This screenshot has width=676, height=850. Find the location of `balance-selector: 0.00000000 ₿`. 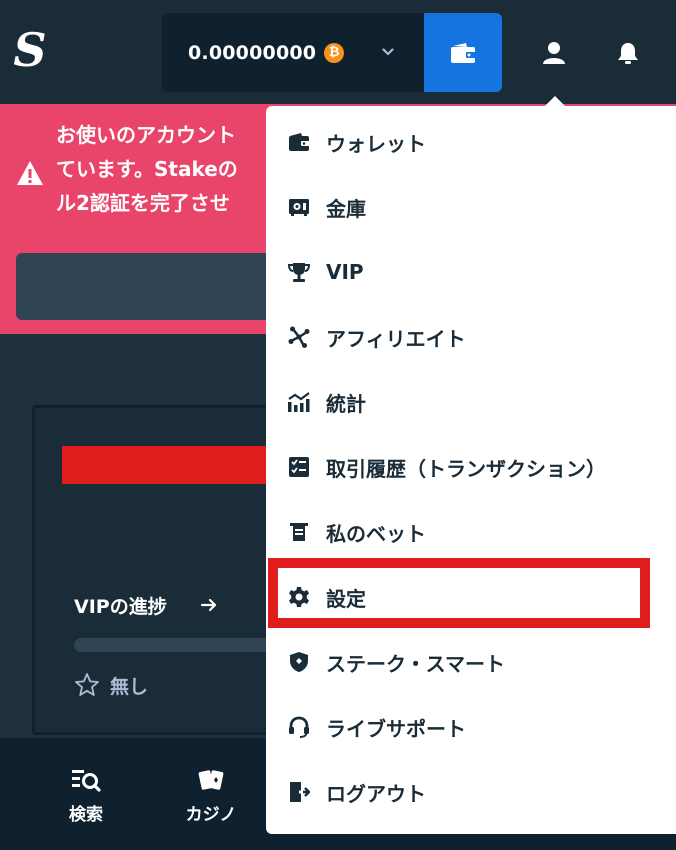

balance-selector: 0.00000000 ₿ is located at coordinates (293, 52).